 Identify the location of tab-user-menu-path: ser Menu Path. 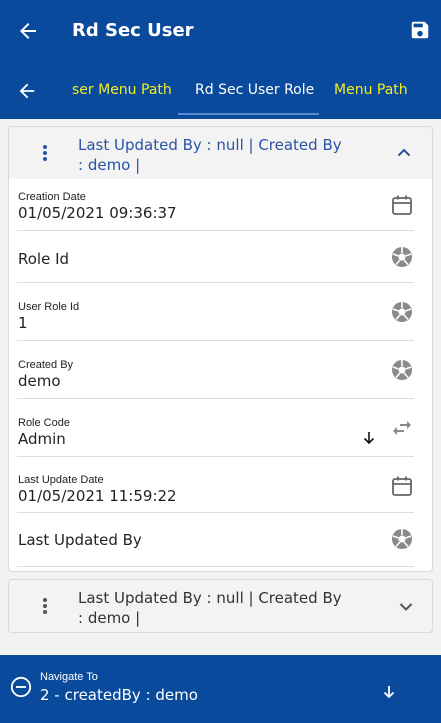
(122, 90).